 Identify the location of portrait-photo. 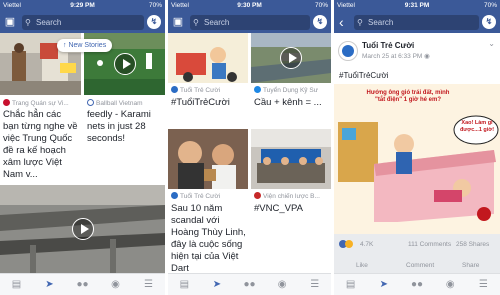
(208, 159).